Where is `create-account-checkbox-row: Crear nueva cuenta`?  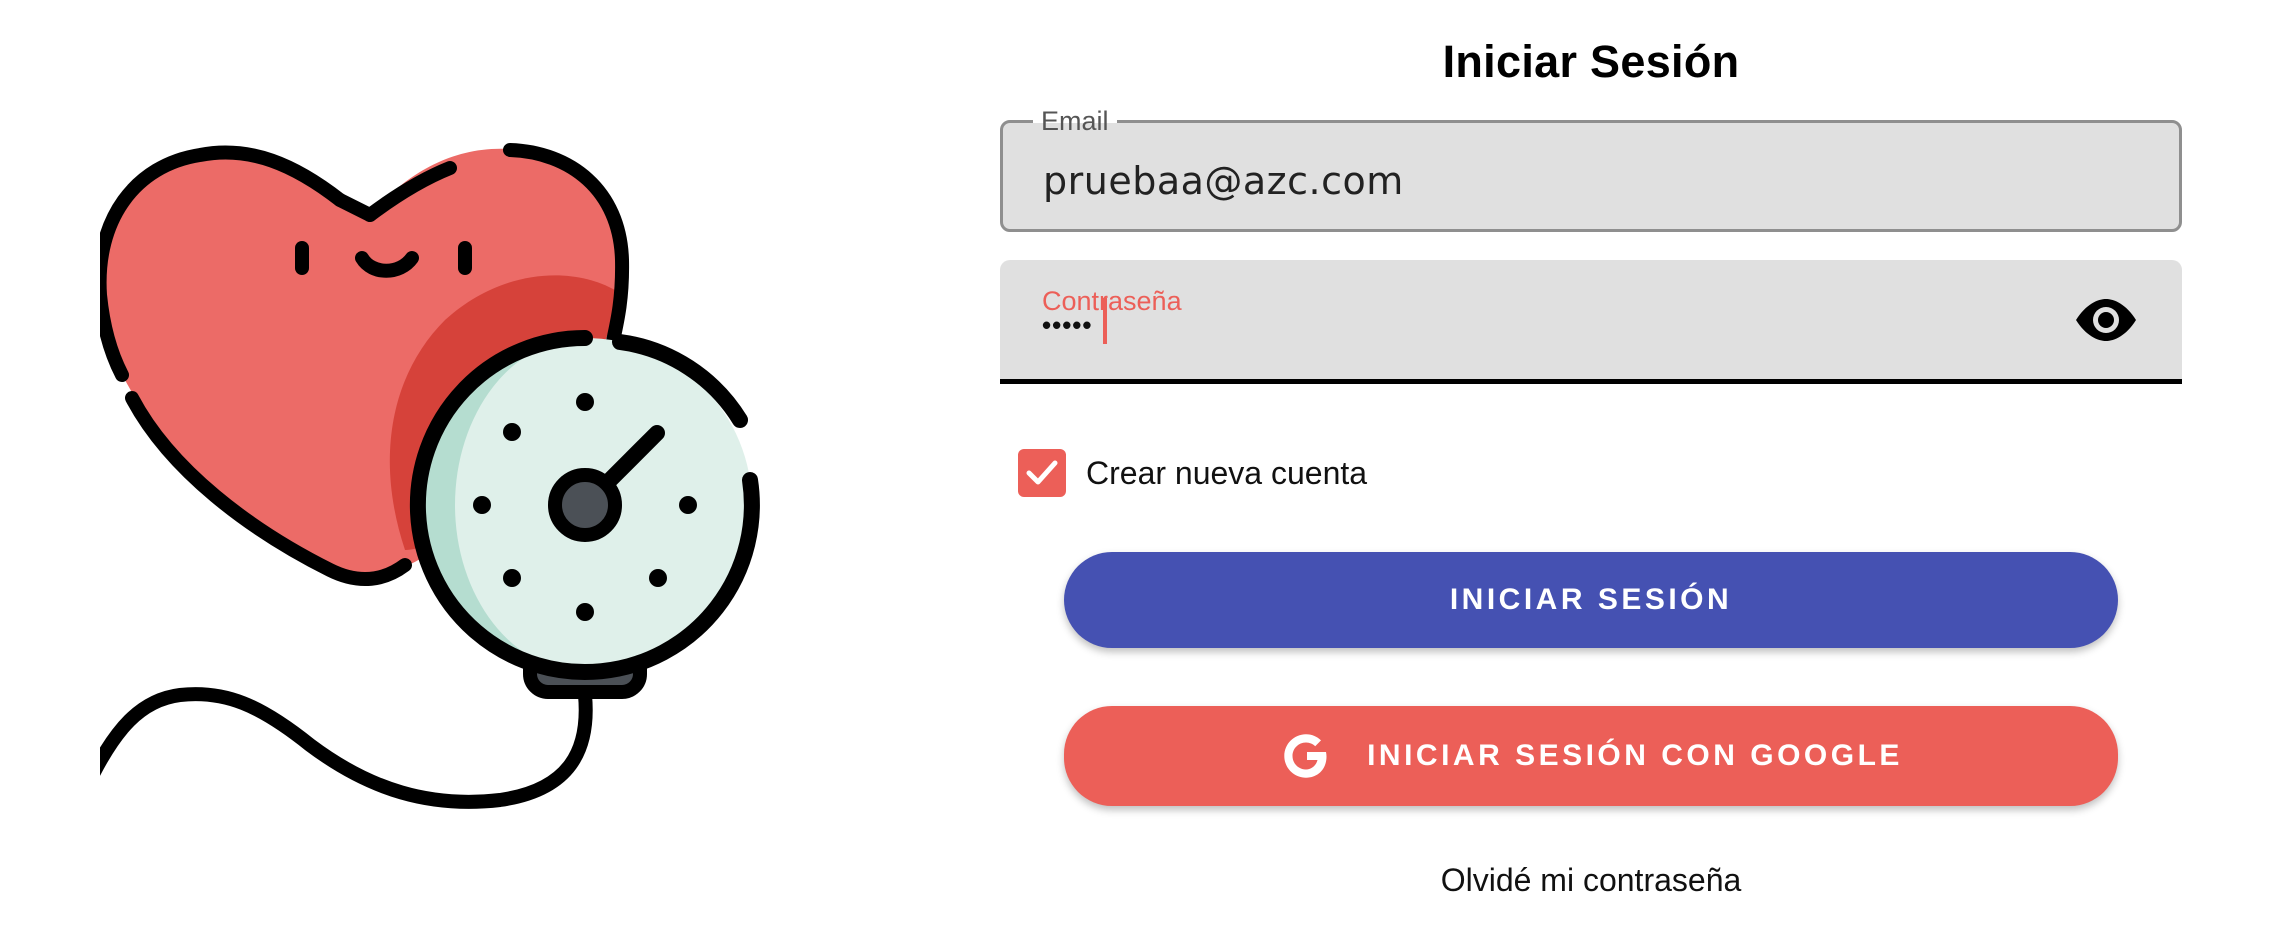
create-account-checkbox-row: Crear nueva cuenta is located at coordinates (1192, 473).